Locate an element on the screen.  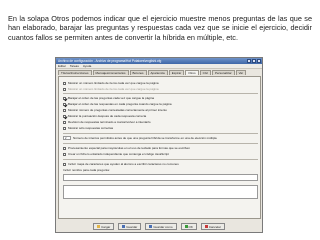
load-button: Cargar is located at coordinates (104, 226).